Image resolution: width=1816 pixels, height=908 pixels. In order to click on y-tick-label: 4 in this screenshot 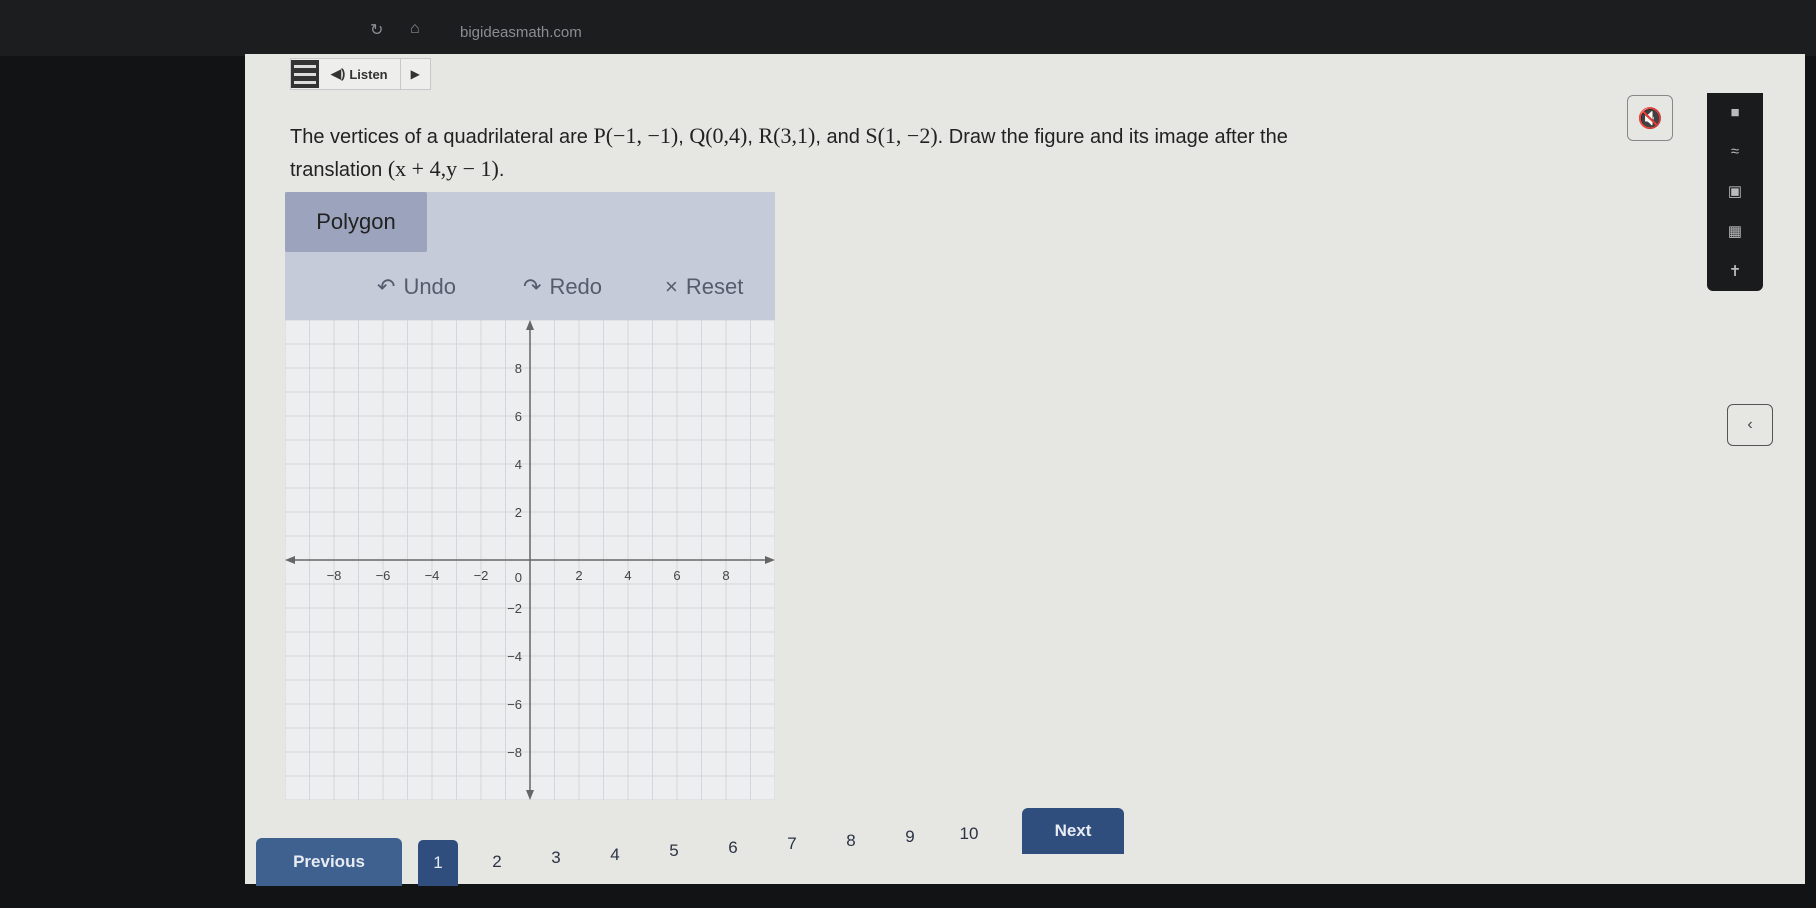, I will do `click(518, 464)`.